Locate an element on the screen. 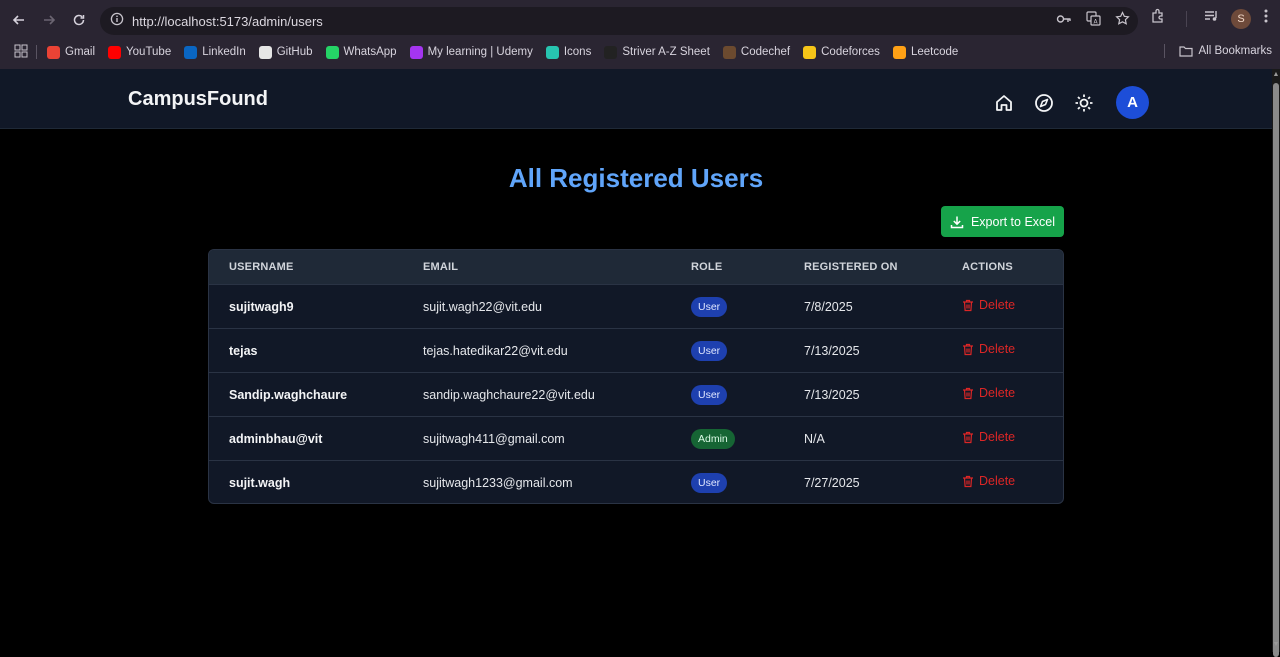 Image resolution: width=1280 pixels, height=657 pixels. media-controls-icon is located at coordinates (1211, 18).